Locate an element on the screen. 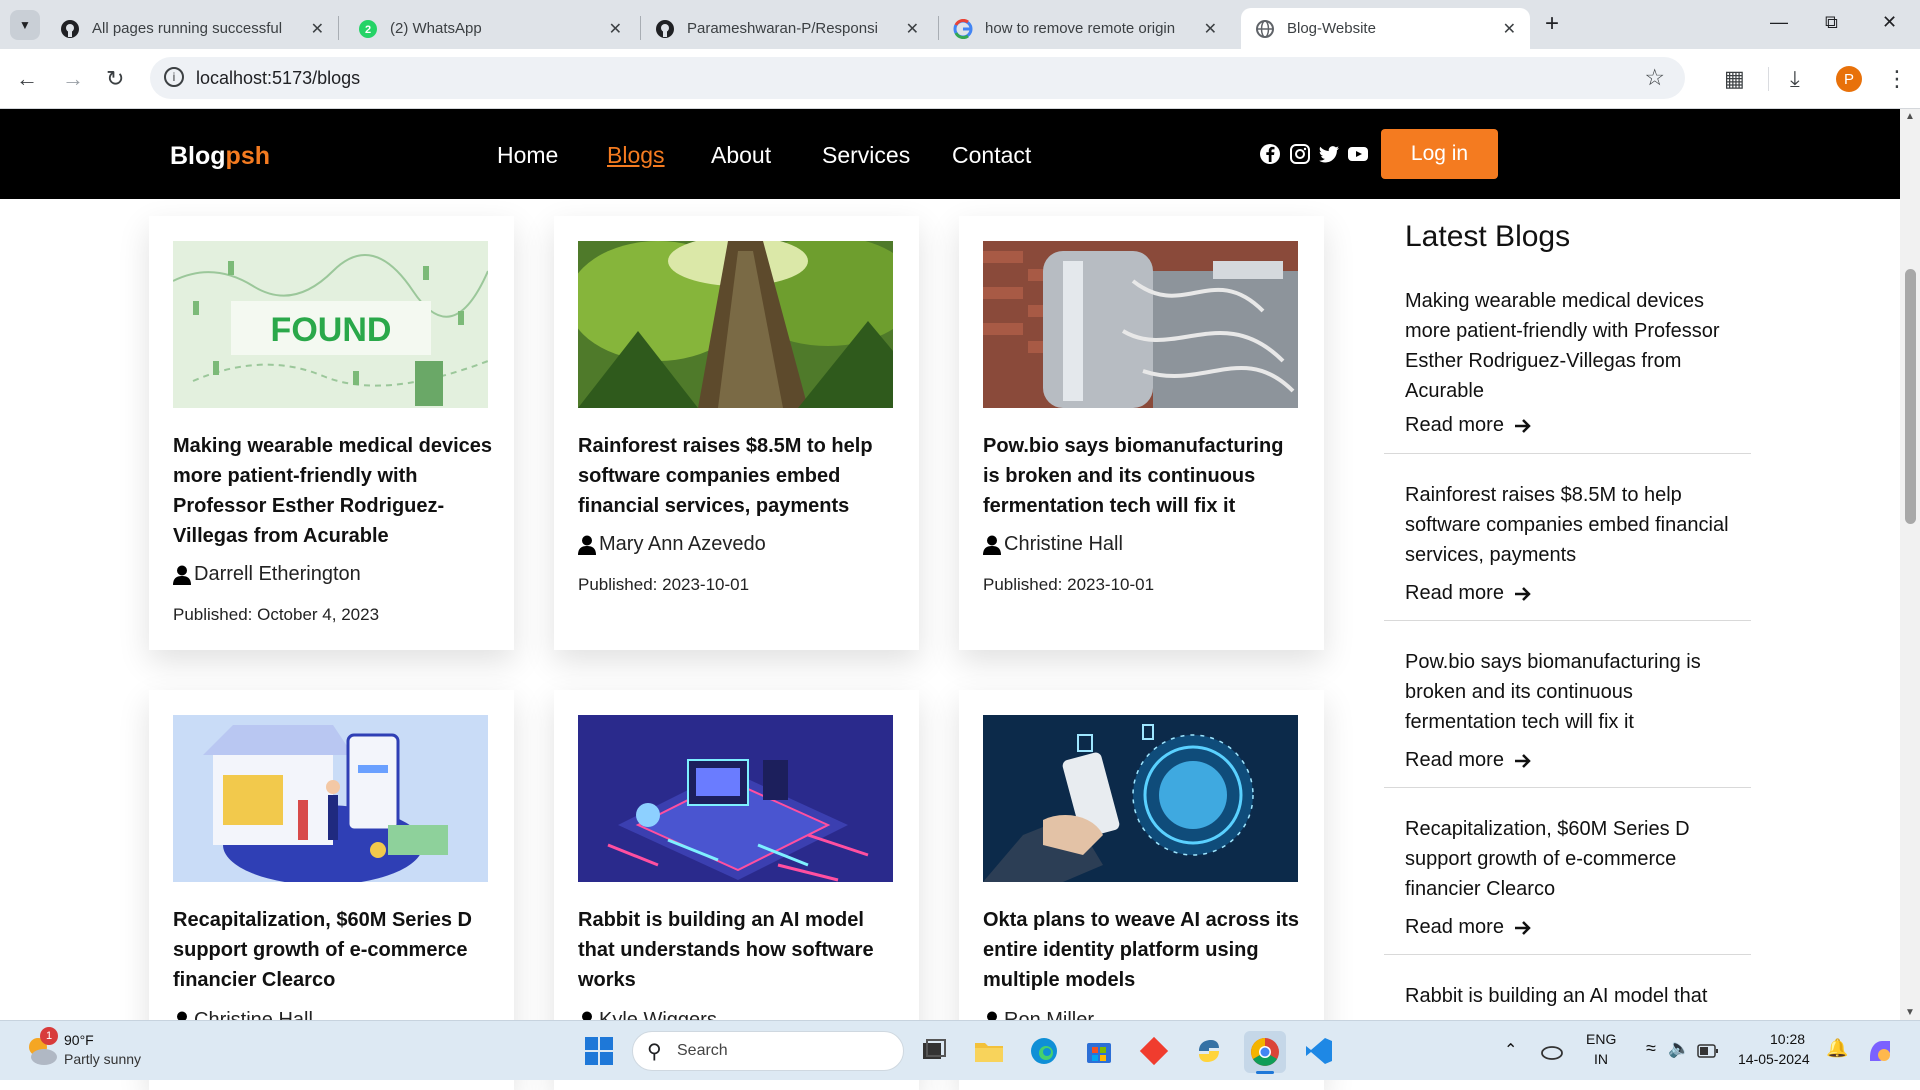 Image resolution: width=1920 pixels, height=1090 pixels. tab-blog-website: Blog-Website ✕ is located at coordinates (1385, 28).